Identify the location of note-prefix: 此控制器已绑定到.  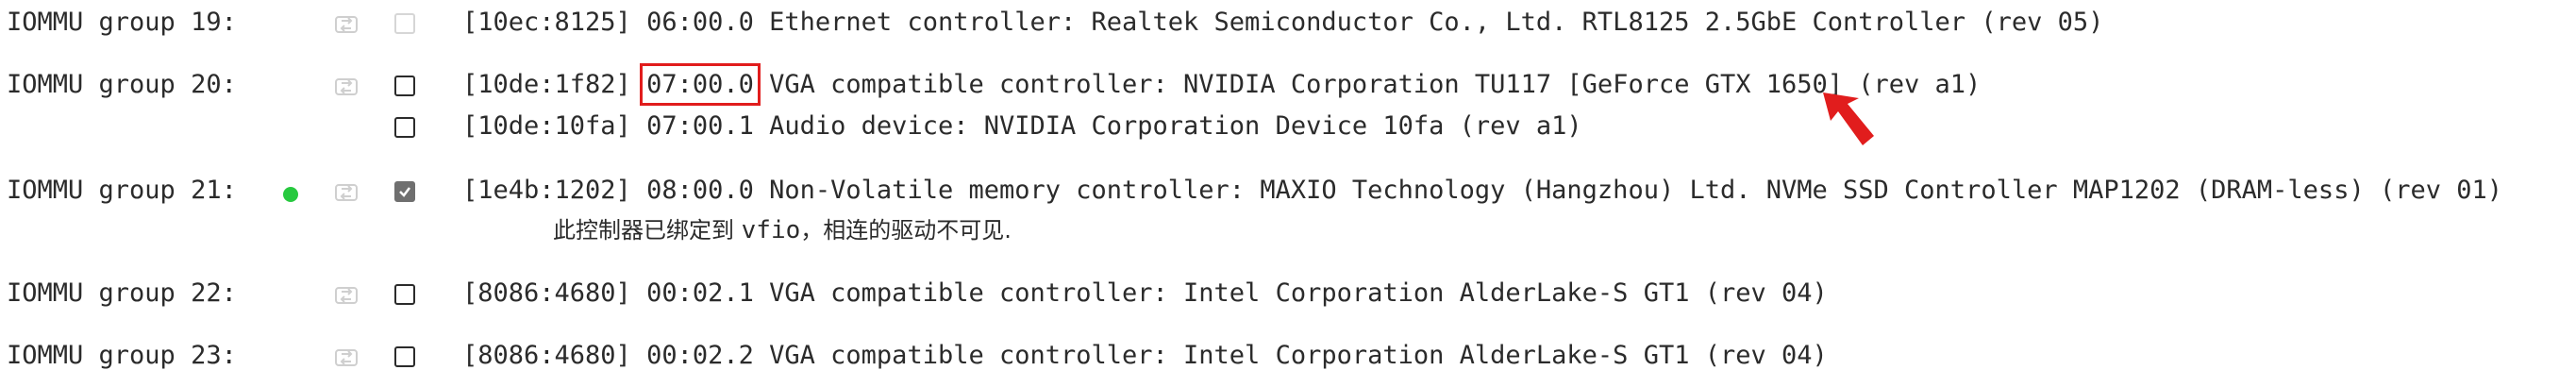
(647, 230).